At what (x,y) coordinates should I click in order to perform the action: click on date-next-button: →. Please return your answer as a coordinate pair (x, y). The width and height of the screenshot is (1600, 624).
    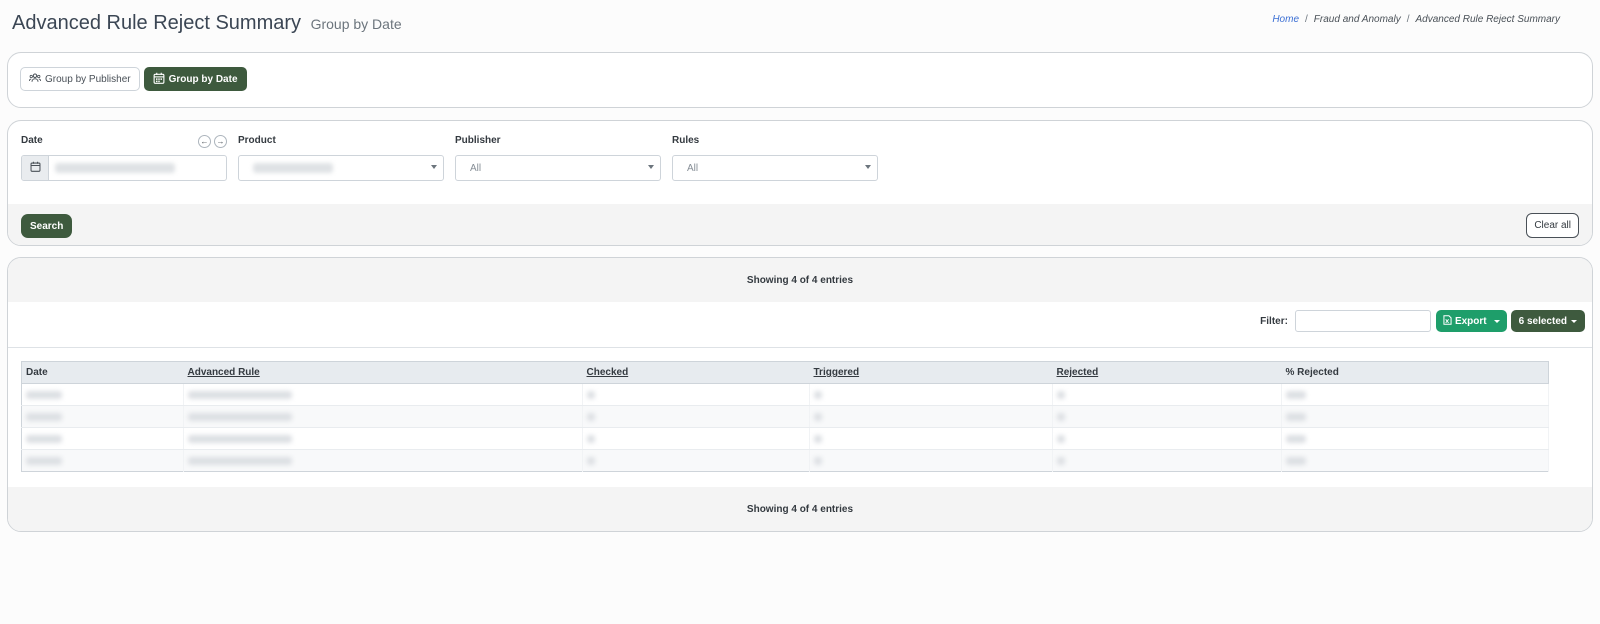
    Looking at the image, I should click on (220, 141).